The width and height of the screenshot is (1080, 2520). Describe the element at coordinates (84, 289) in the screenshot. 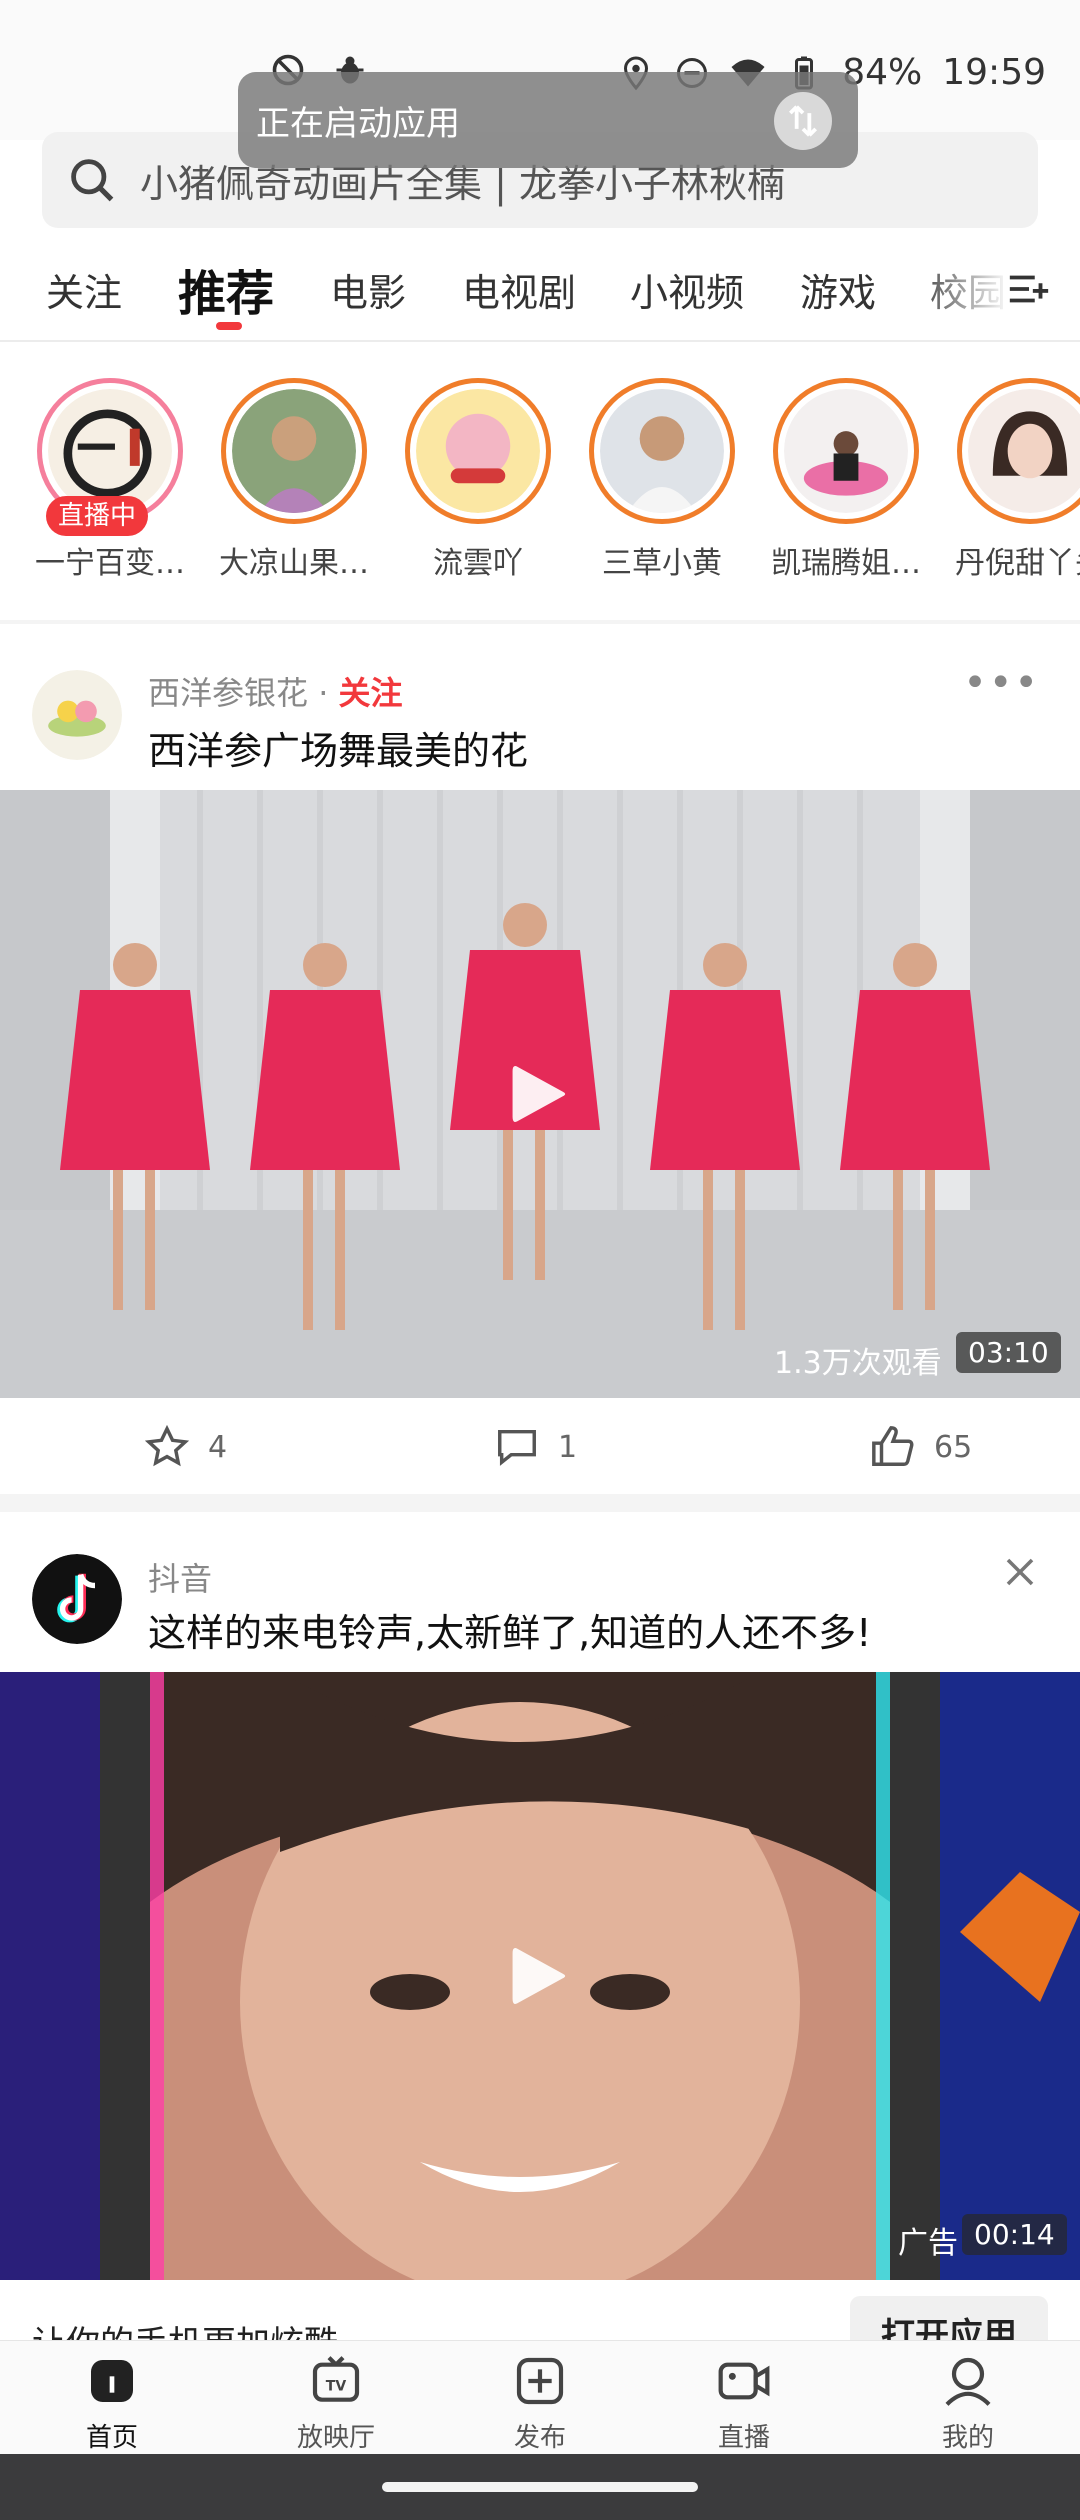

I see `tab-follow: 关注` at that location.